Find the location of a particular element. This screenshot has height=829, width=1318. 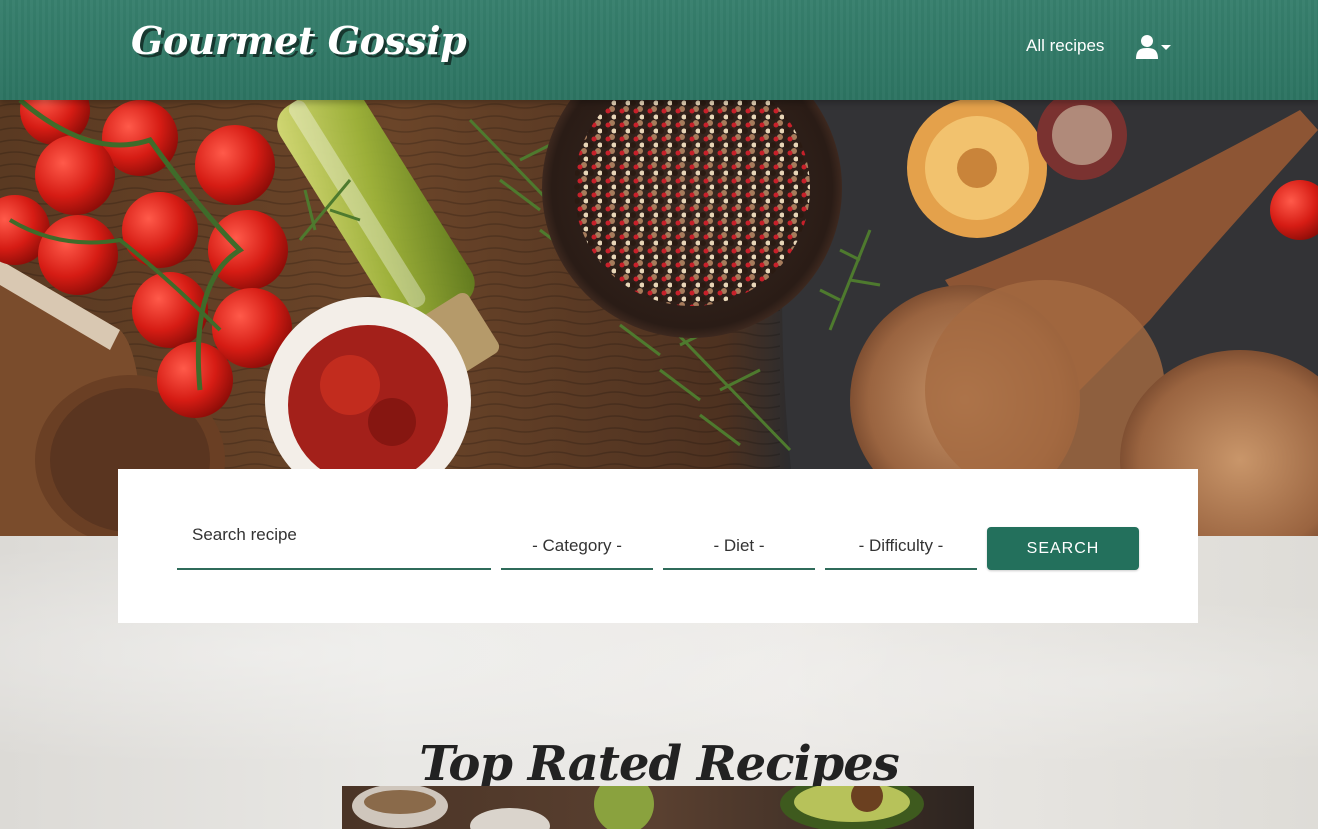

section-title: Top Rated Recipes is located at coordinates (659, 763).